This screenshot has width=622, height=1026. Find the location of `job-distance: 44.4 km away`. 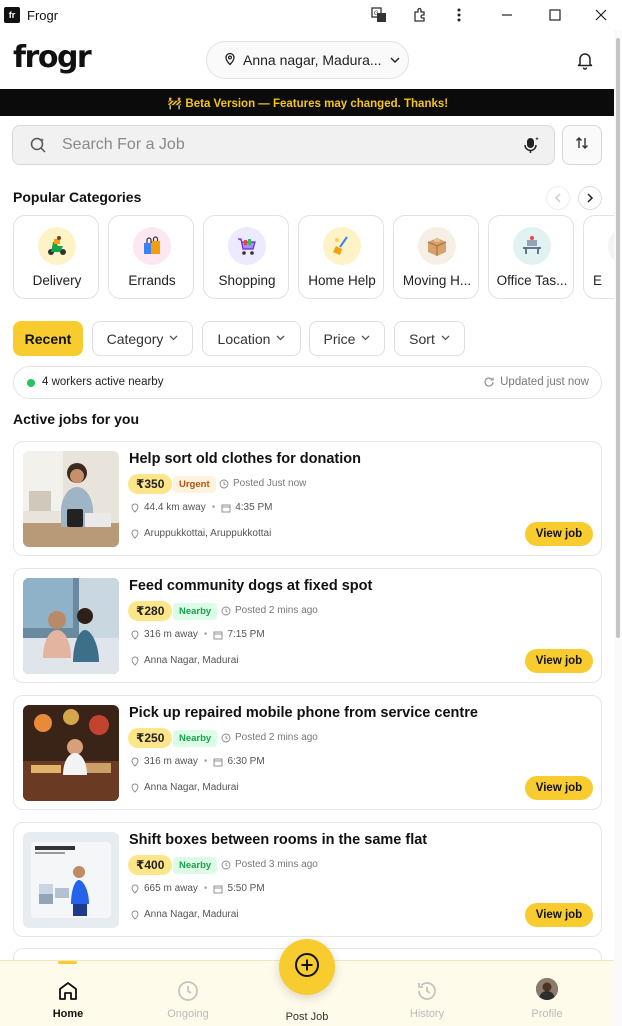

job-distance: 44.4 km away is located at coordinates (175, 507).